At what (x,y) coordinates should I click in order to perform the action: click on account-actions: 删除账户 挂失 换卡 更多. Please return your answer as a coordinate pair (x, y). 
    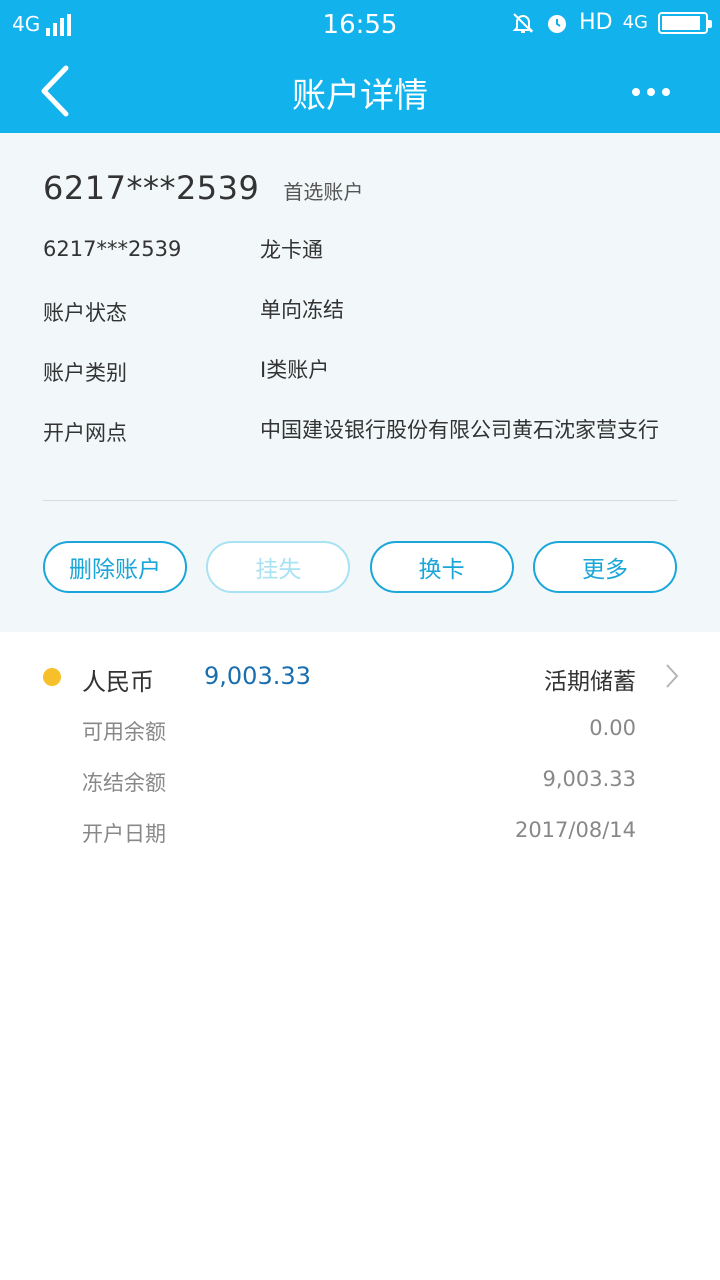
    Looking at the image, I should click on (360, 567).